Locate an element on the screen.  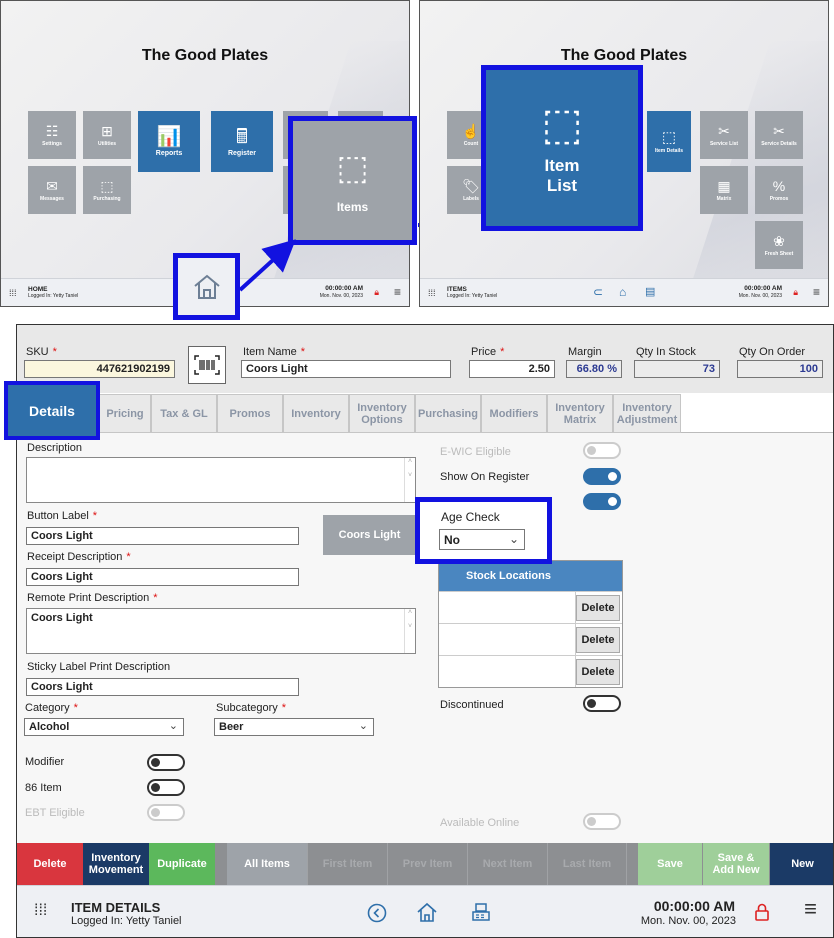
back-circle-icon: ⊂ is located at coordinates (598, 292).